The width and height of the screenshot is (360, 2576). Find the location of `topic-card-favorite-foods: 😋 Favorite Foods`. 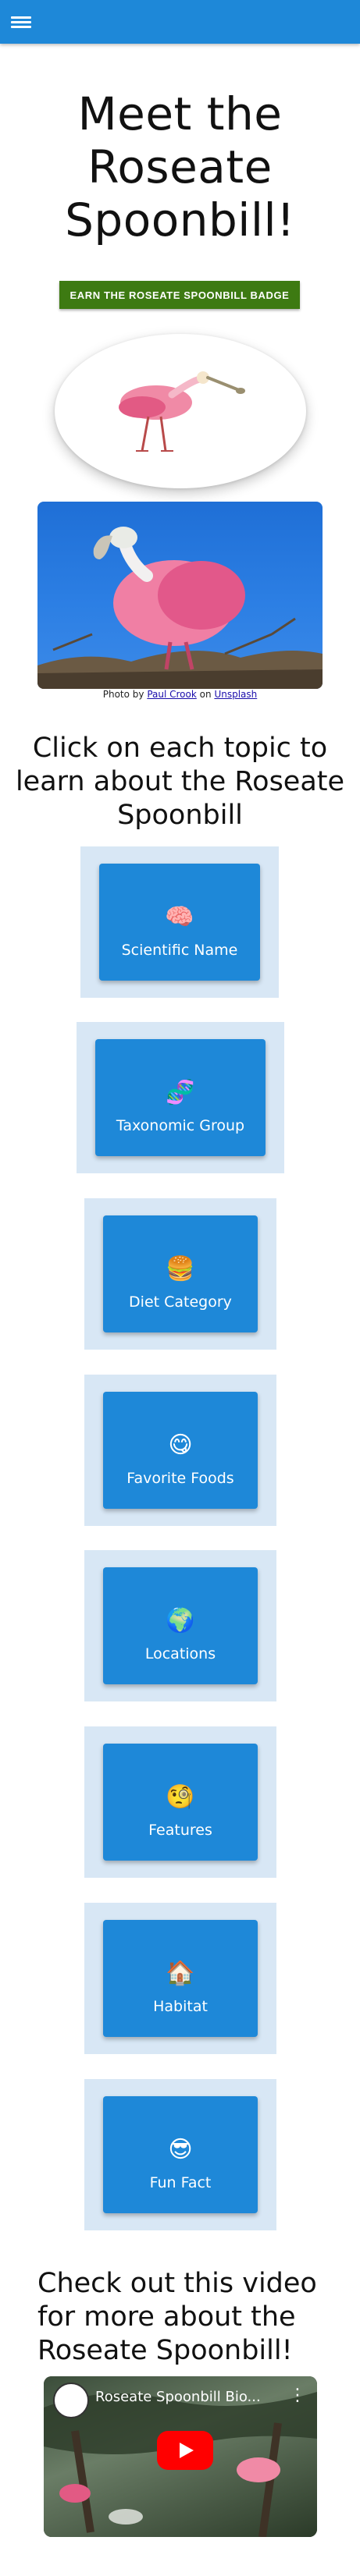

topic-card-favorite-foods: 😋 Favorite Foods is located at coordinates (180, 1450).